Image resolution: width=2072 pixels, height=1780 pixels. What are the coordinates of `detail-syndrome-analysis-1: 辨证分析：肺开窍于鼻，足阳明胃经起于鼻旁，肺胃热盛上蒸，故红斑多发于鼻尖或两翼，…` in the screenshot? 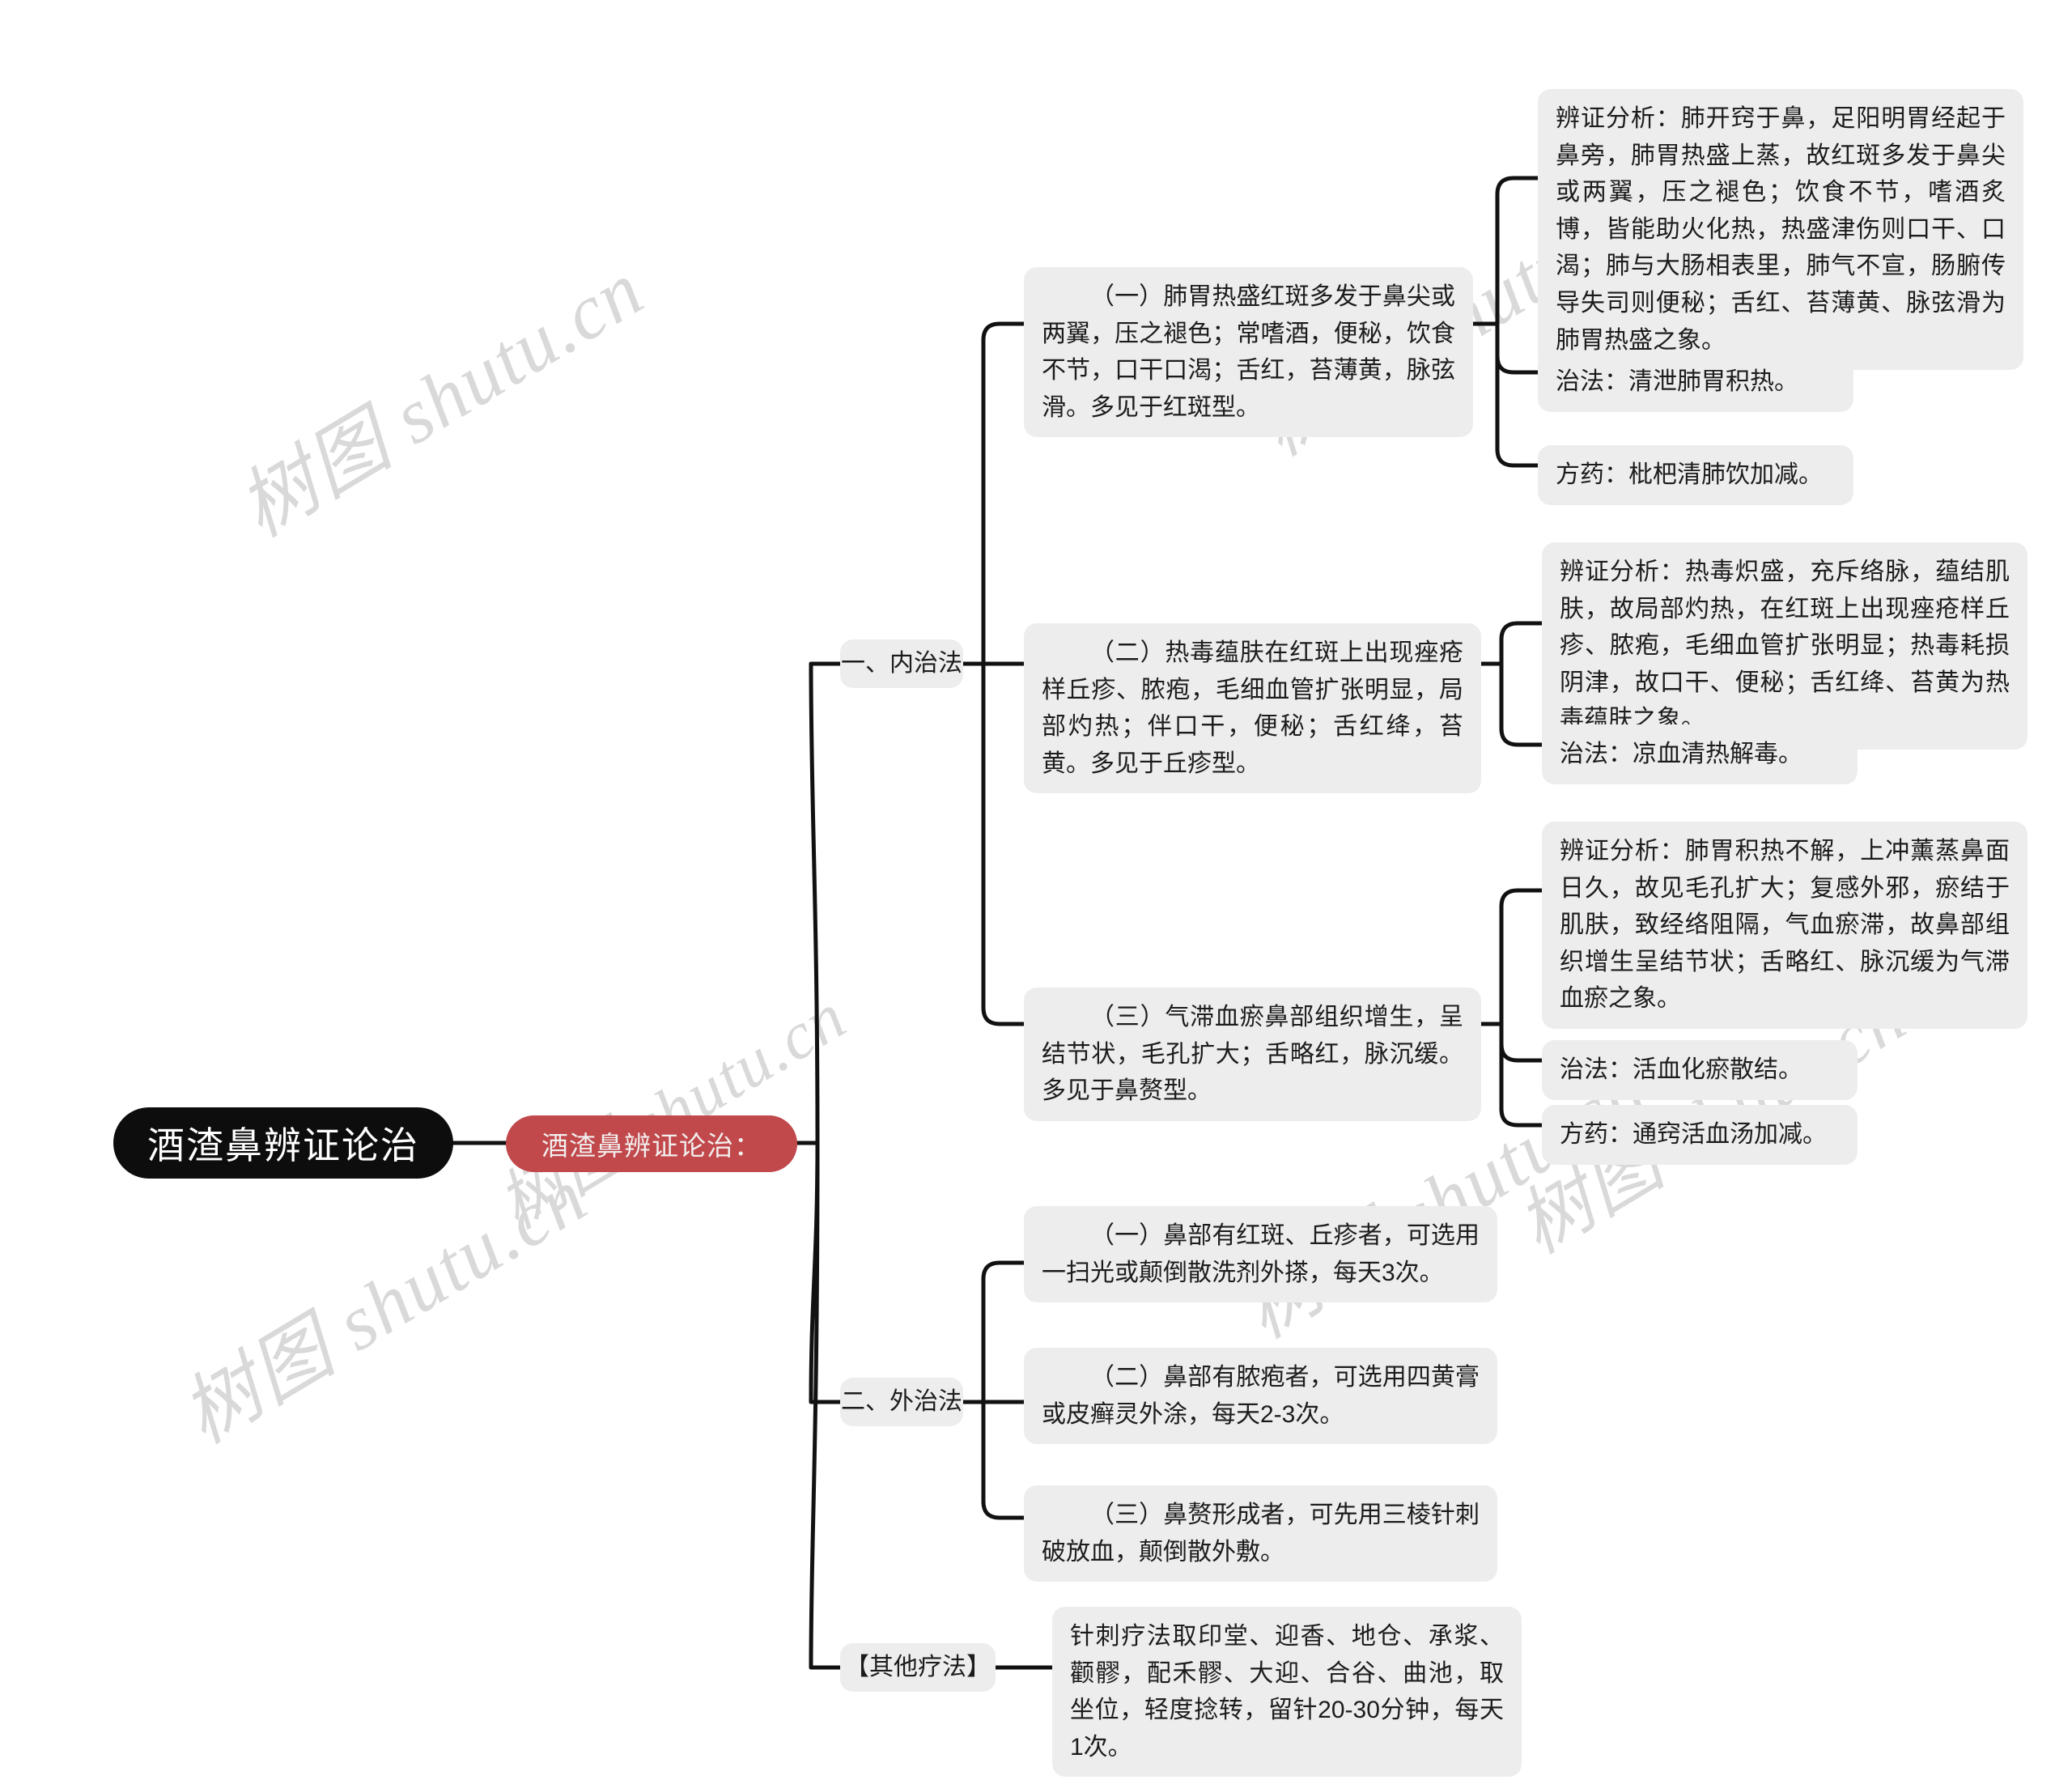 It's located at (1780, 230).